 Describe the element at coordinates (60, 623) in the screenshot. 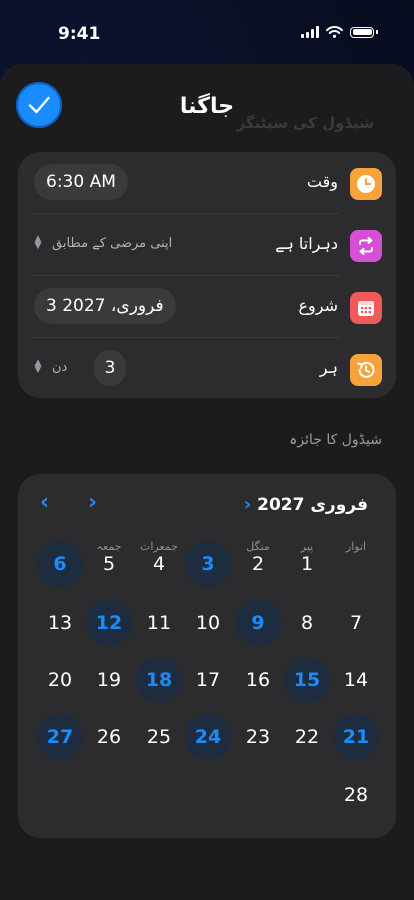

I see `calendar-day: 13` at that location.